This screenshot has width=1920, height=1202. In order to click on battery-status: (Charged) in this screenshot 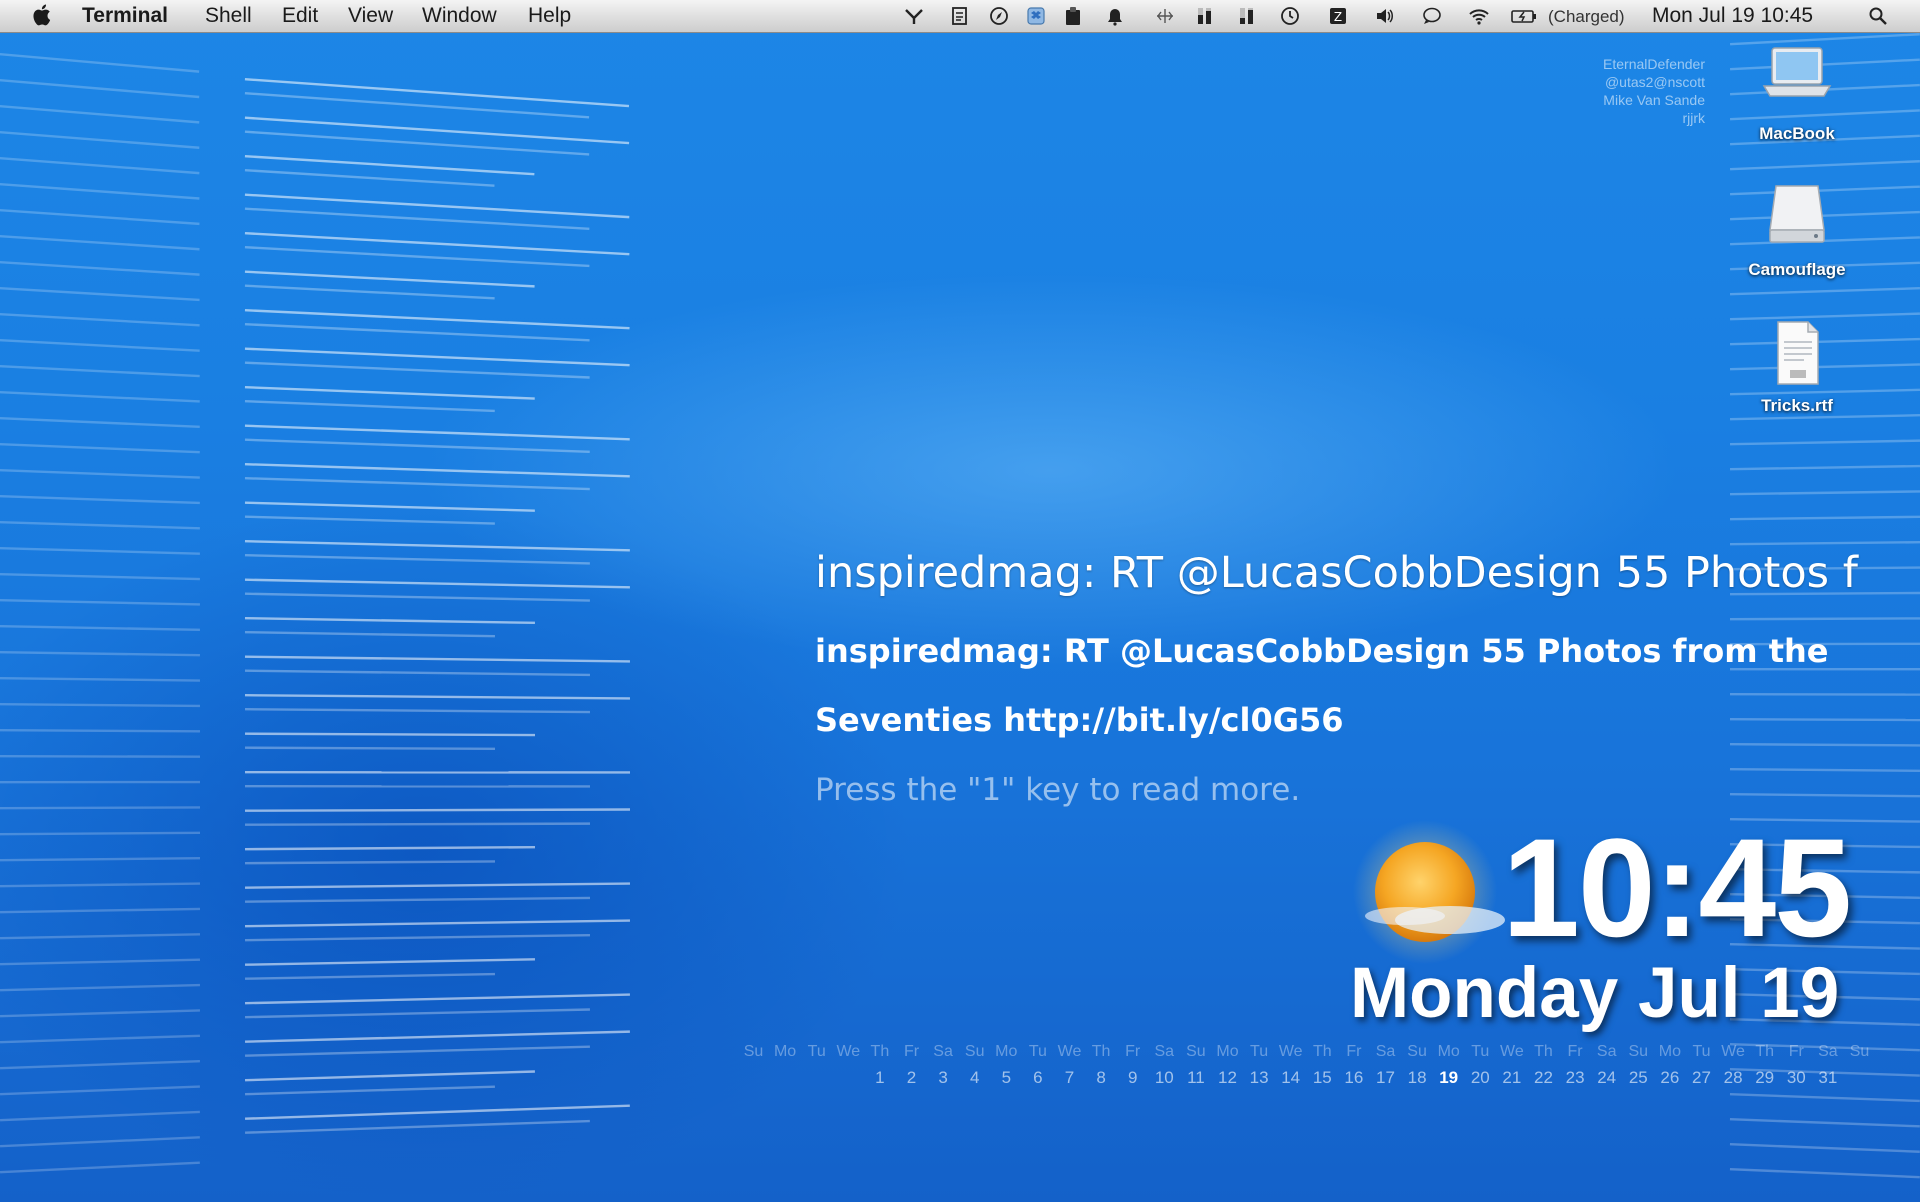, I will do `click(1586, 17)`.